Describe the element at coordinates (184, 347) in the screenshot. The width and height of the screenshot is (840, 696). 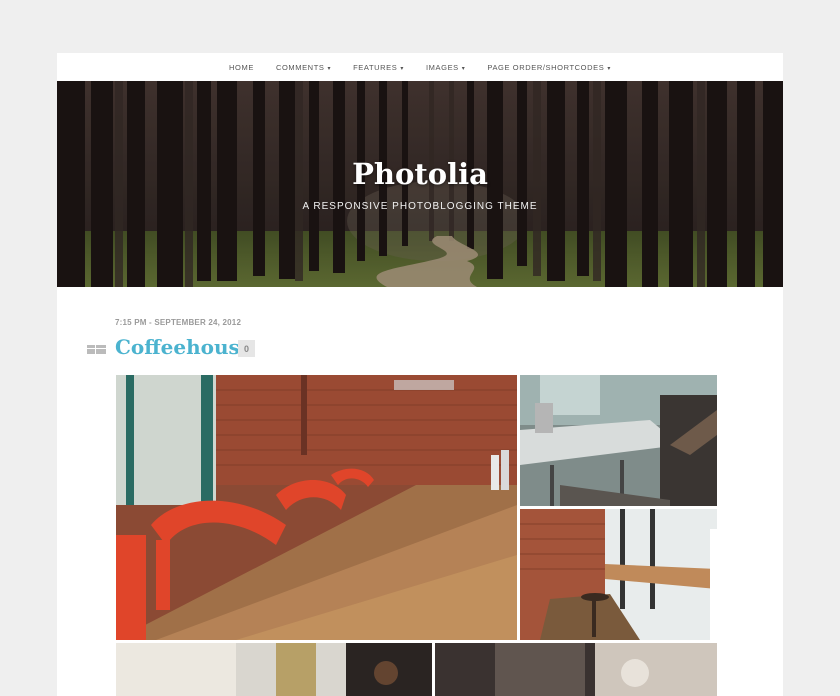
I see `post-title-link: Coffeehouse` at that location.